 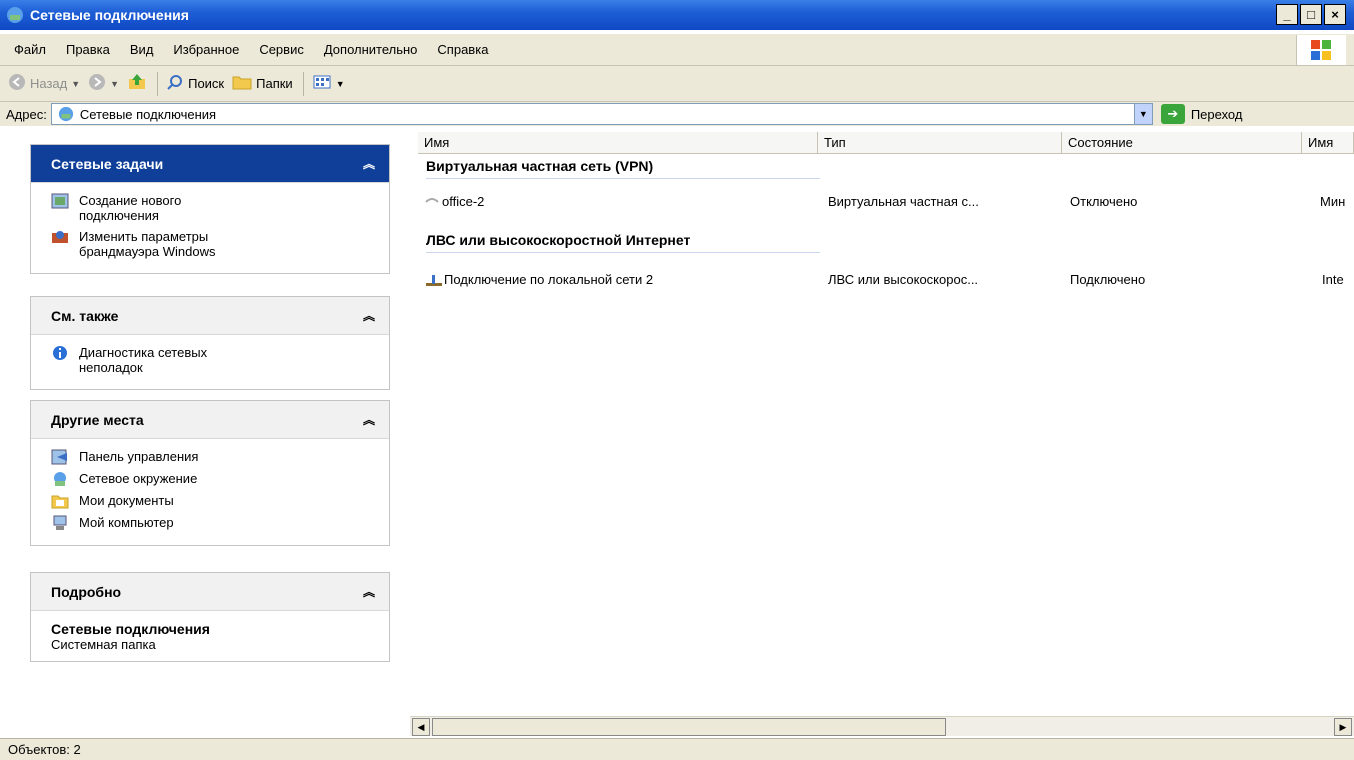 What do you see at coordinates (109, 15) in the screenshot?
I see `window-title: Сетевые подключения` at bounding box center [109, 15].